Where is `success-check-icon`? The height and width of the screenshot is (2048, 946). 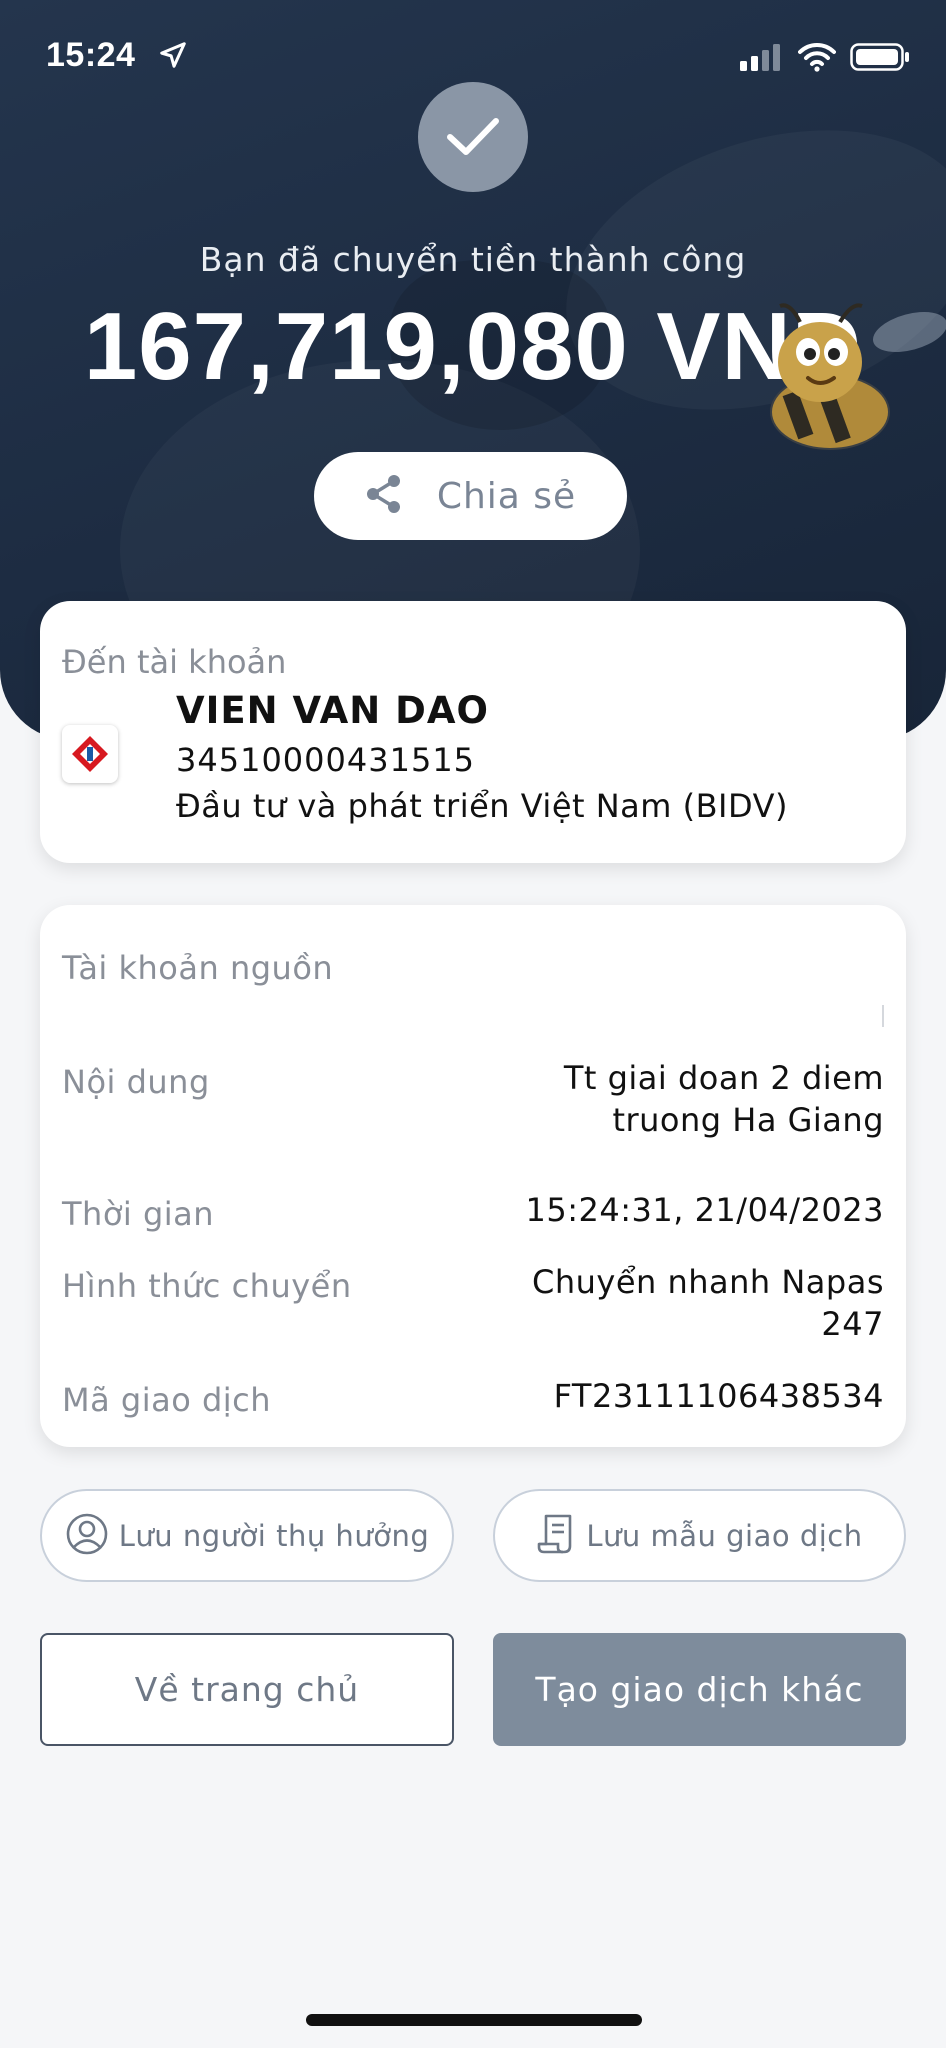
success-check-icon is located at coordinates (473, 137).